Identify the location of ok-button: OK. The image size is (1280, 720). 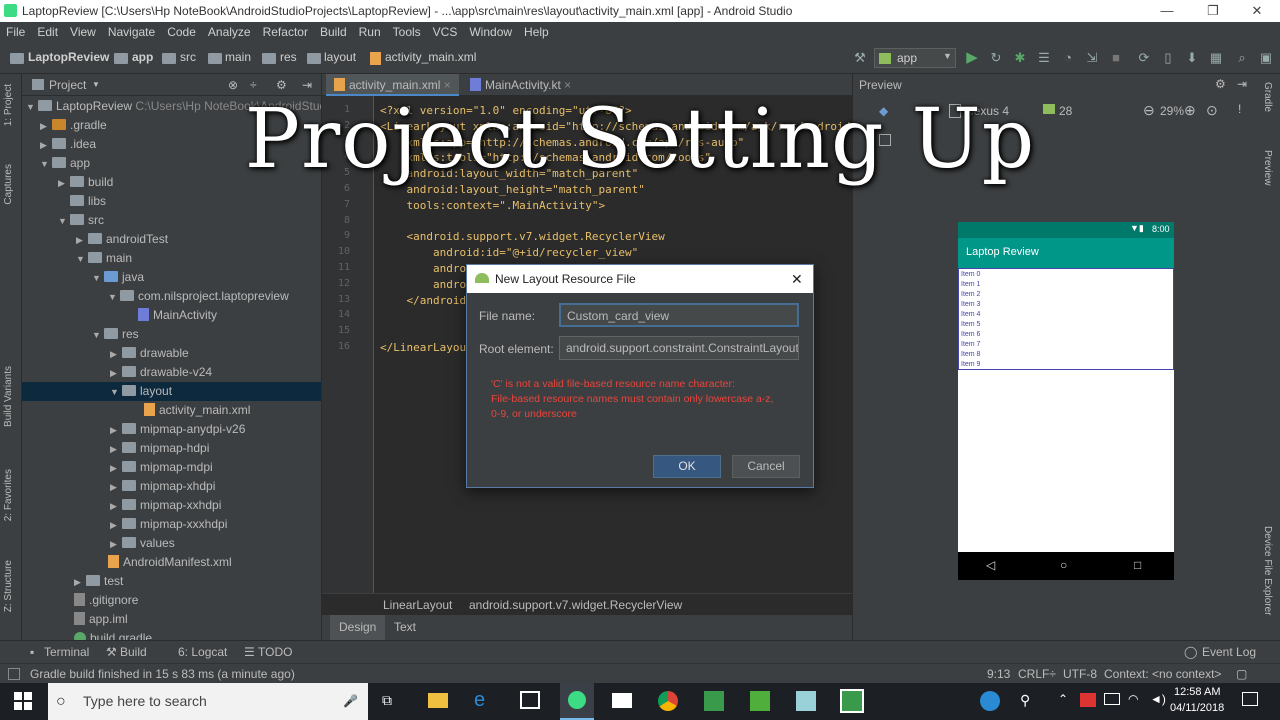
(687, 466).